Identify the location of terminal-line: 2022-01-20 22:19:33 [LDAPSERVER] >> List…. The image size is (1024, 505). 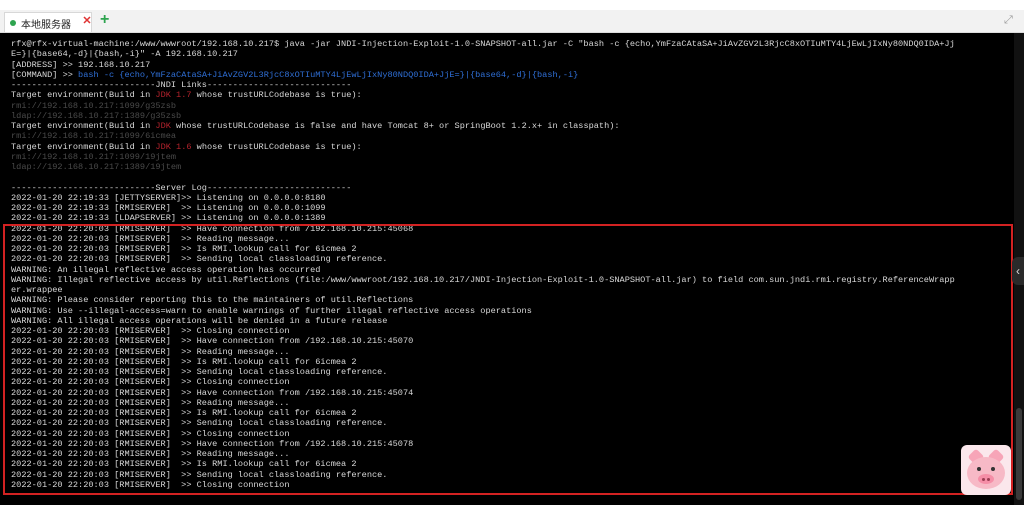
(168, 218).